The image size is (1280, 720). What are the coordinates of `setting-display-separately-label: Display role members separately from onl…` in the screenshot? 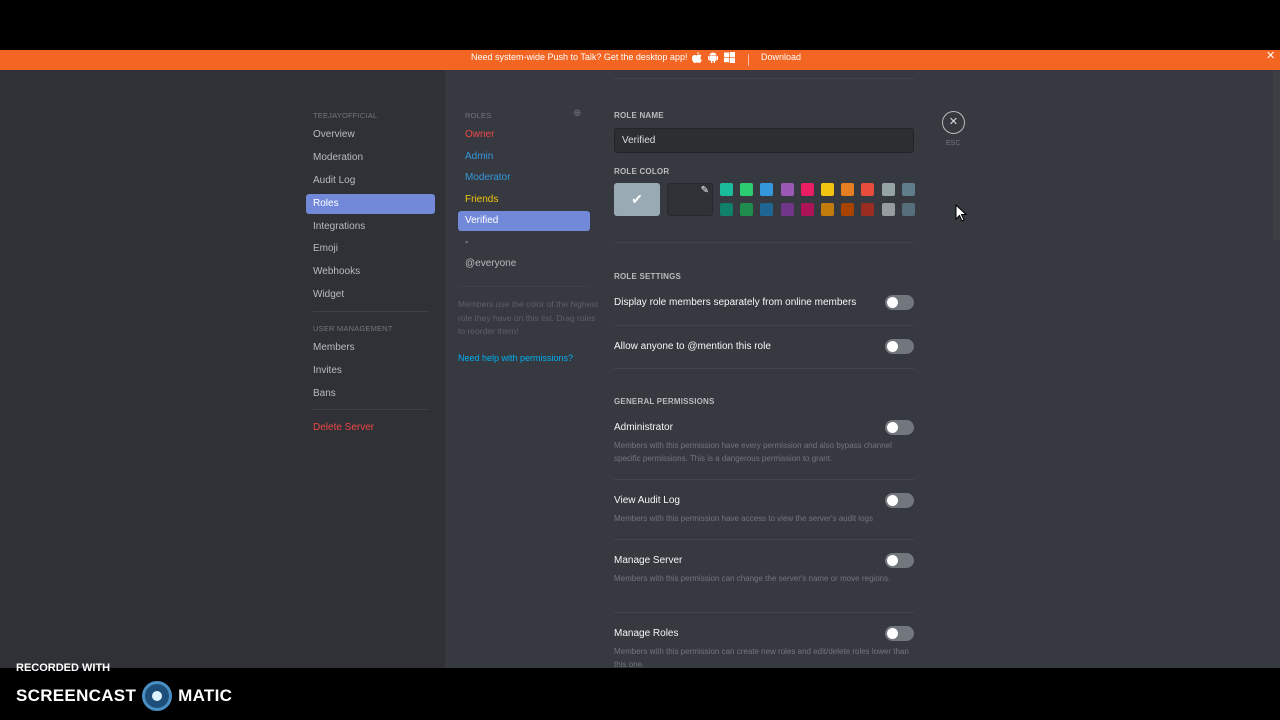 It's located at (735, 302).